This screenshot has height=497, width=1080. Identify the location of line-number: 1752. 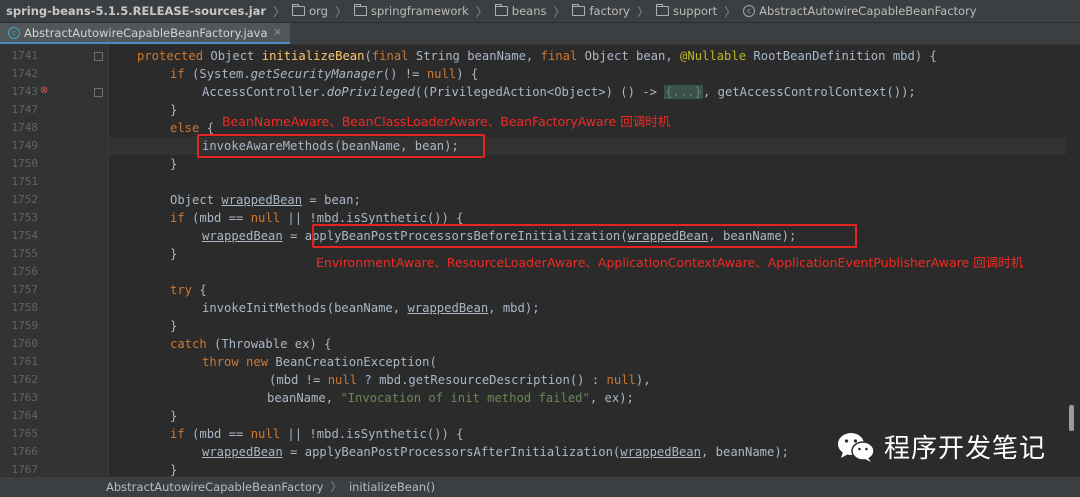
(25, 199).